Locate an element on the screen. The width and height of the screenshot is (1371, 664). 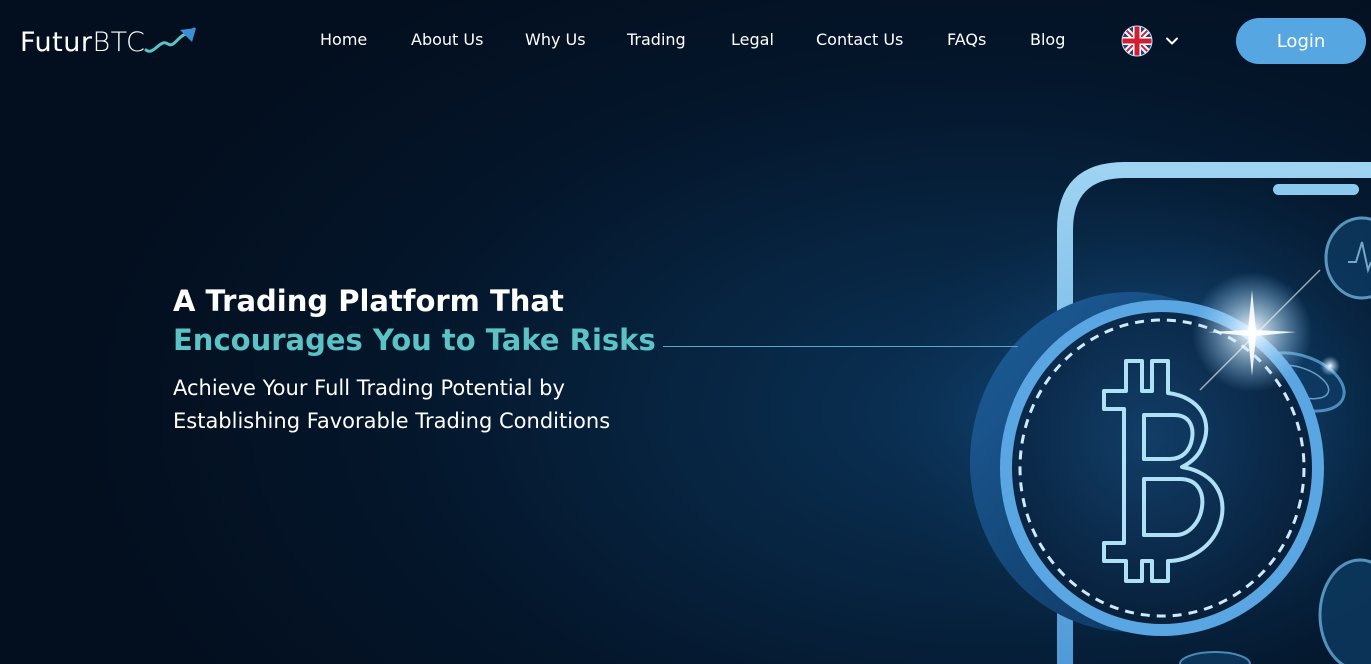
nav-contact-us: Contact Us is located at coordinates (859, 39).